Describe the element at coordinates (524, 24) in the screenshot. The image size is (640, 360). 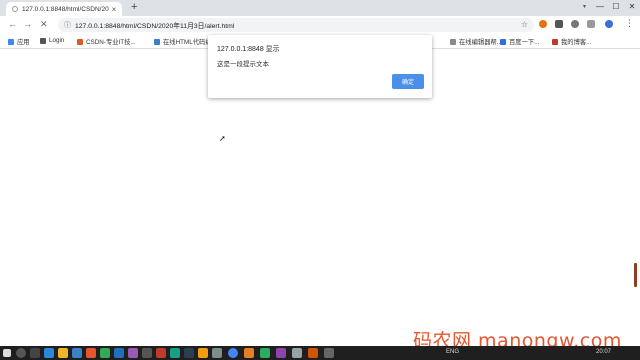
I see `bookmark-star-icon: ☆` at that location.